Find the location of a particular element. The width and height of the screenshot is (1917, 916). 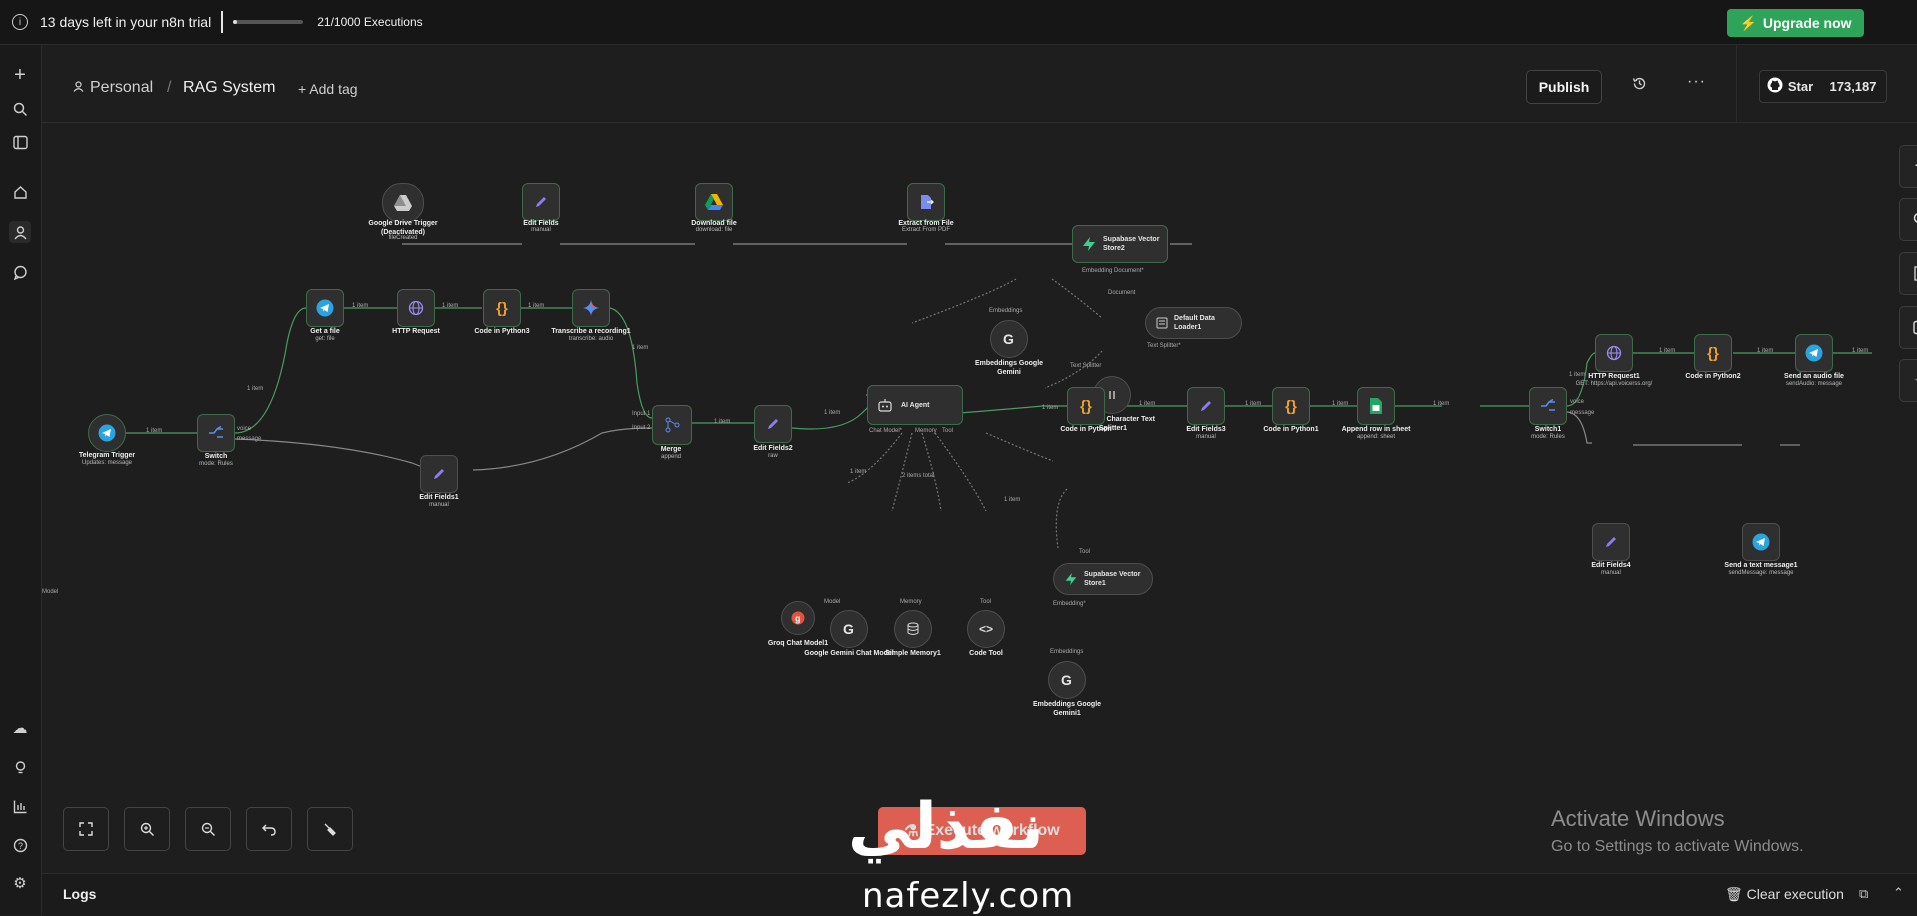

settings-icon: ⚙ is located at coordinates (20, 883).